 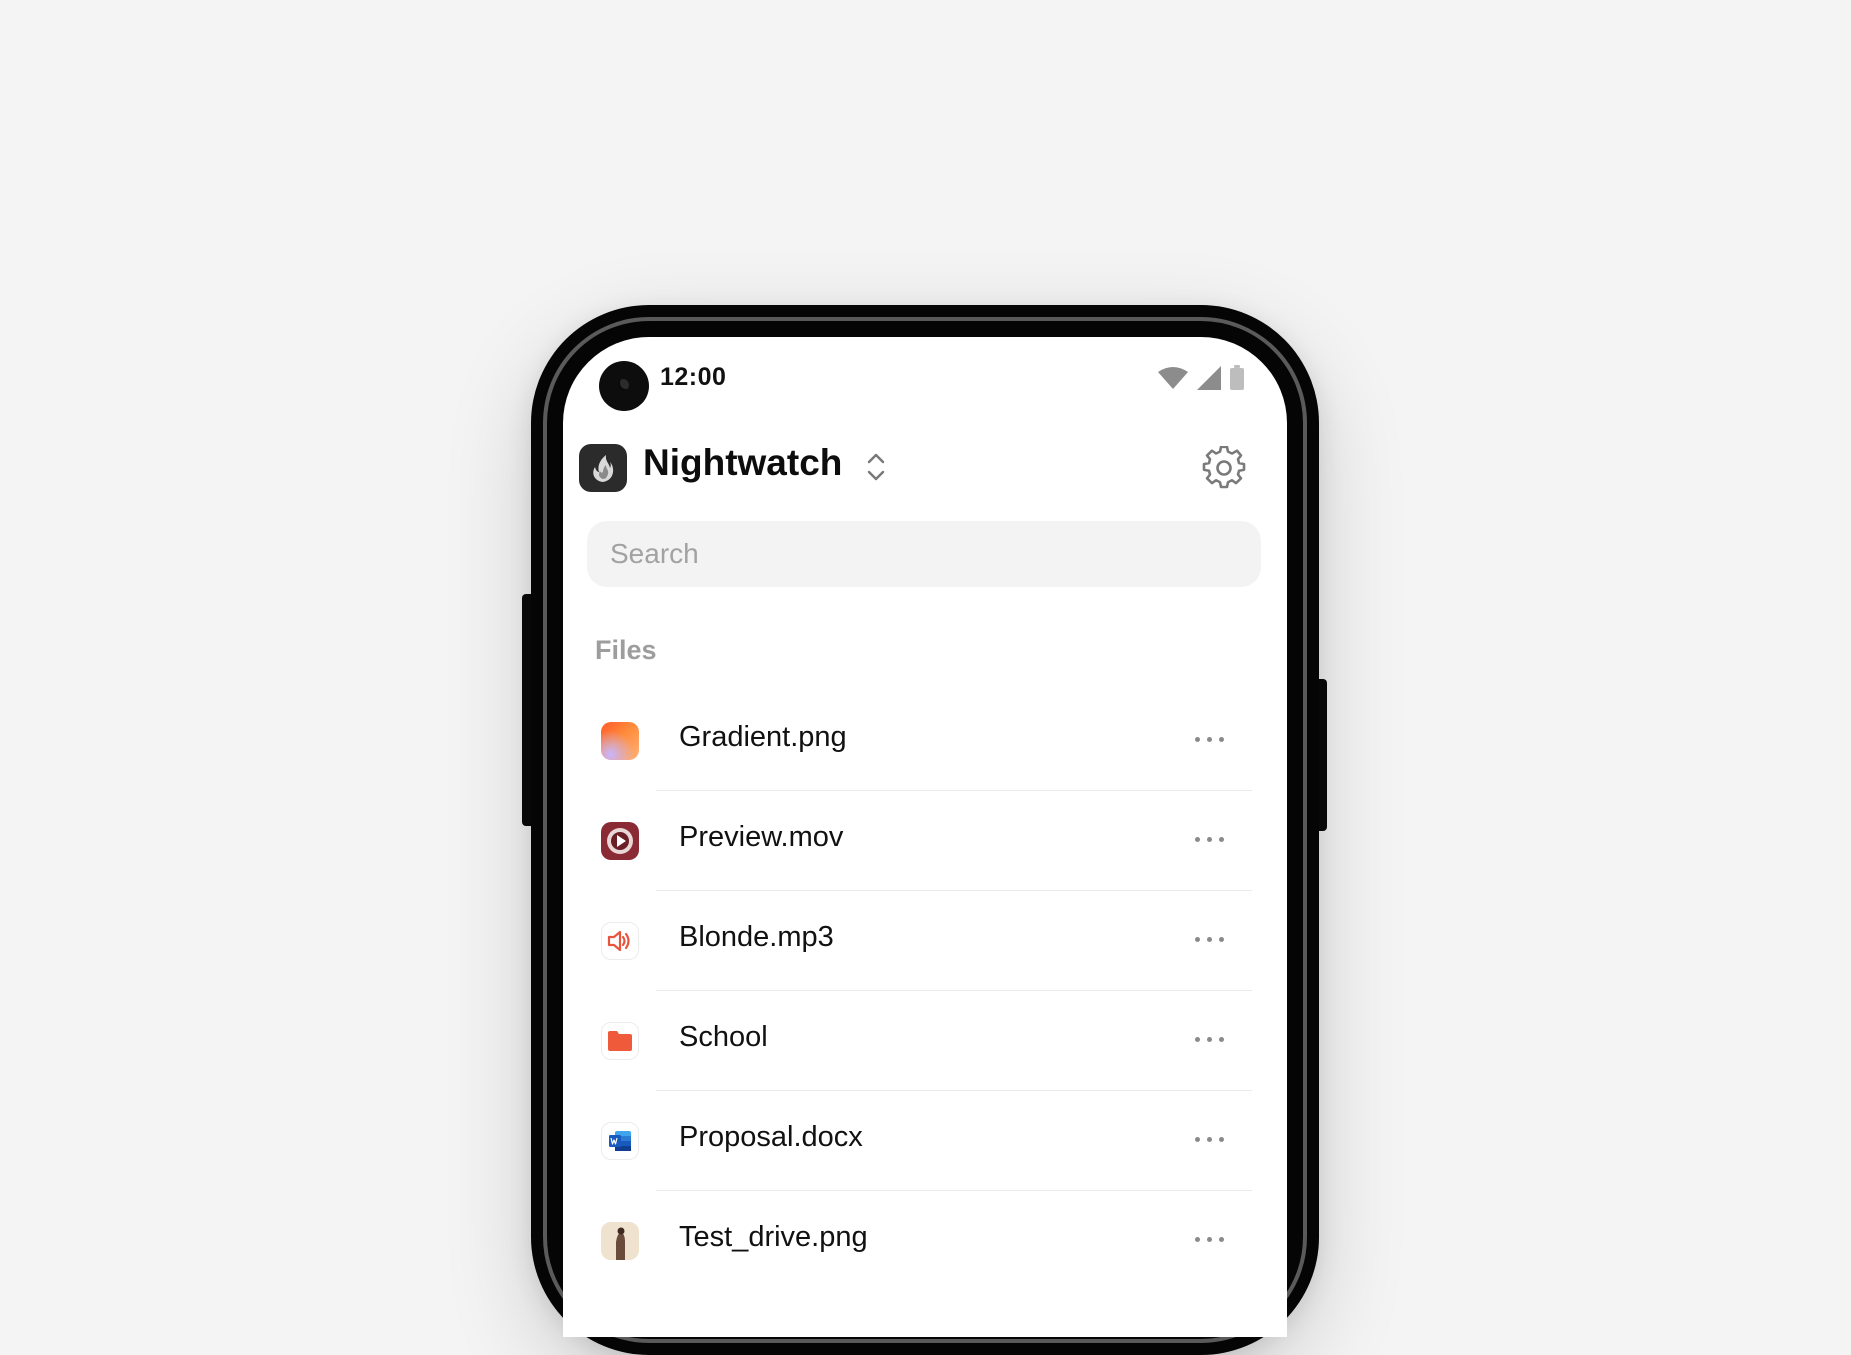 I want to click on photo-thumbnail-icon, so click(x=620, y=1241).